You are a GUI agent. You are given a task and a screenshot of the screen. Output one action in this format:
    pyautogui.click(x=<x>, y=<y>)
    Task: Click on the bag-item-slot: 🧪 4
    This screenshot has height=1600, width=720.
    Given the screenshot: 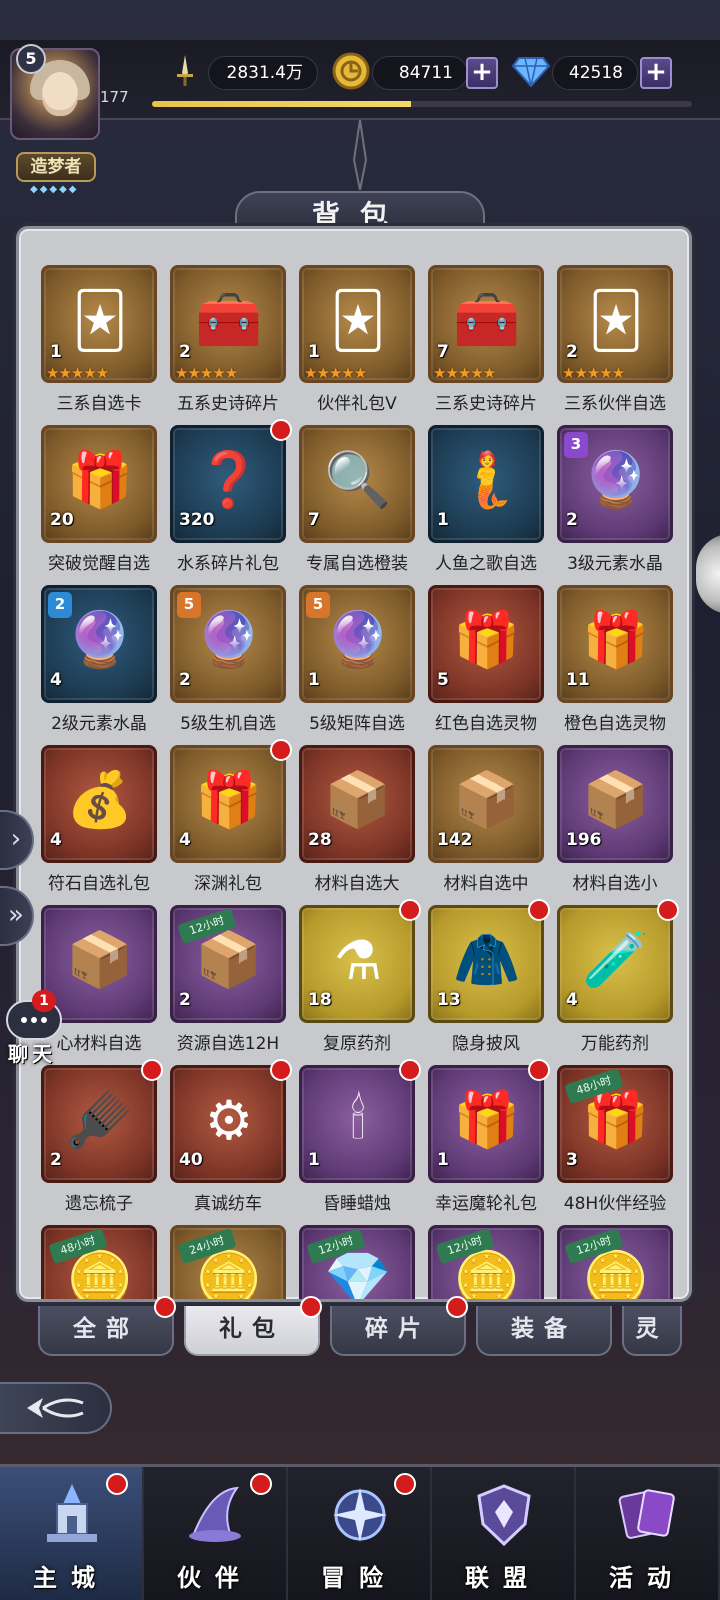 What is the action you would take?
    pyautogui.click(x=615, y=964)
    